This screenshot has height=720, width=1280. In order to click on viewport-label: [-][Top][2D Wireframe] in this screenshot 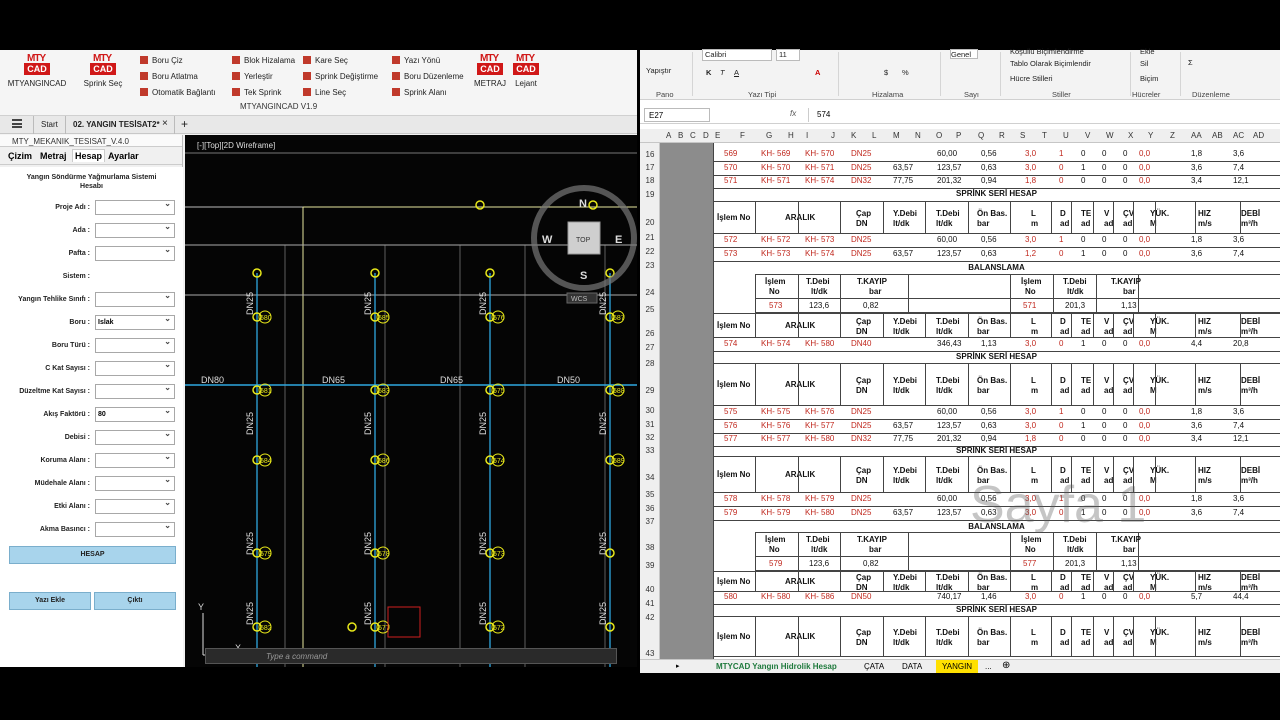, I will do `click(236, 145)`.